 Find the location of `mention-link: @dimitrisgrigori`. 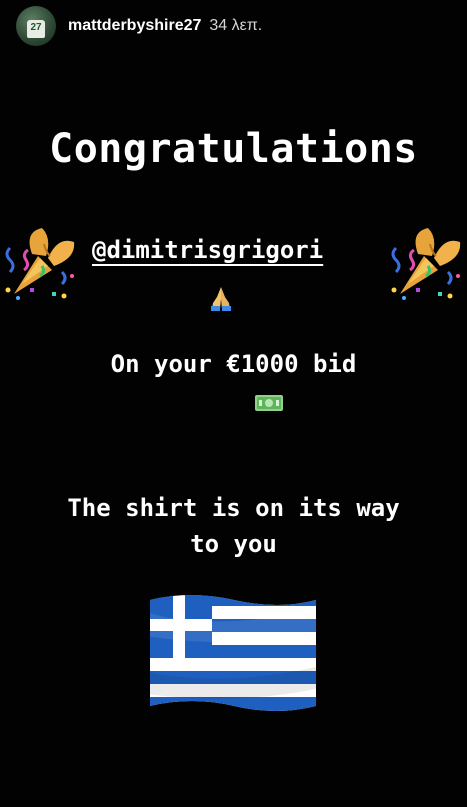

mention-link: @dimitrisgrigori is located at coordinates (207, 250).